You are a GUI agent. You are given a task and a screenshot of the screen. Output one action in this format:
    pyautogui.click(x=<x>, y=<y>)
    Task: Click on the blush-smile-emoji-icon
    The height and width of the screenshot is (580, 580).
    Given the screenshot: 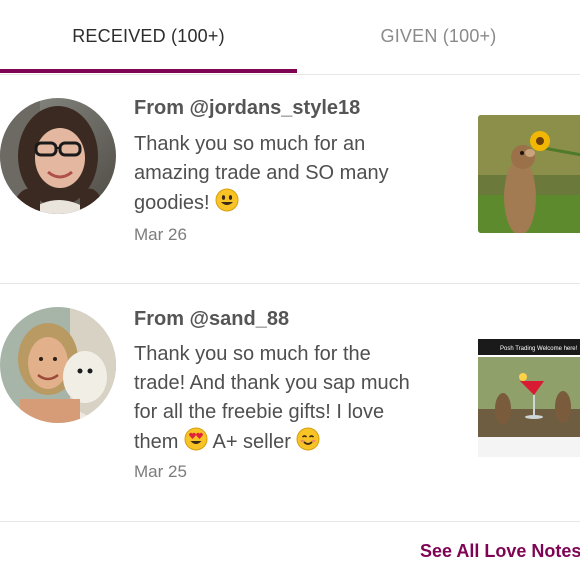 What is the action you would take?
    pyautogui.click(x=308, y=443)
    